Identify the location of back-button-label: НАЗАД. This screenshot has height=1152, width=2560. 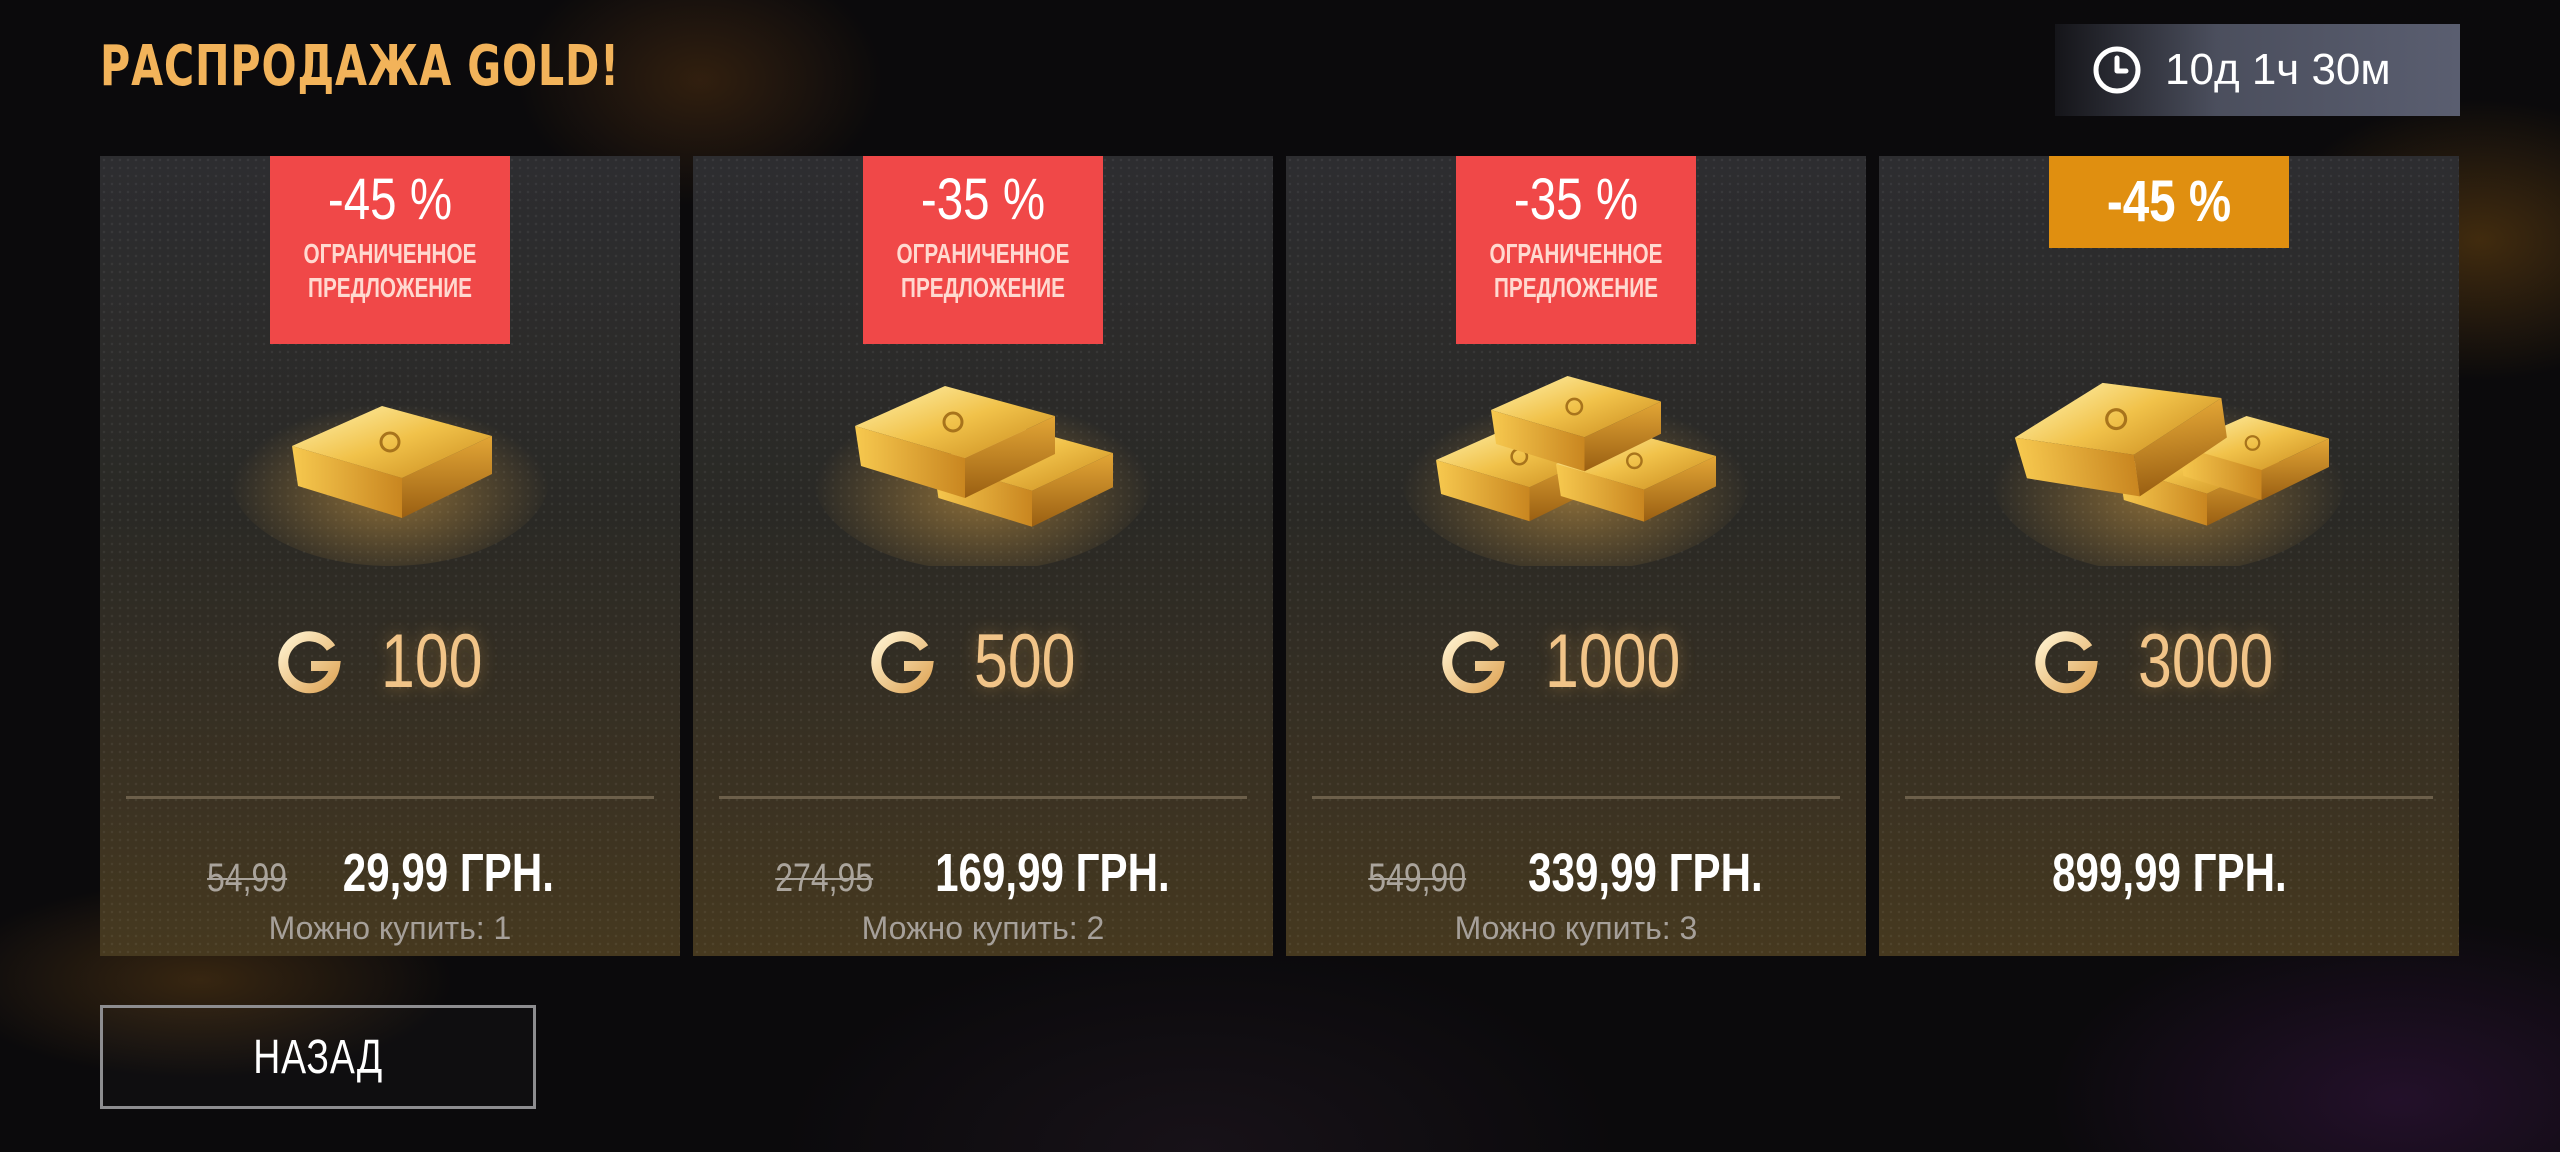
(318, 1057).